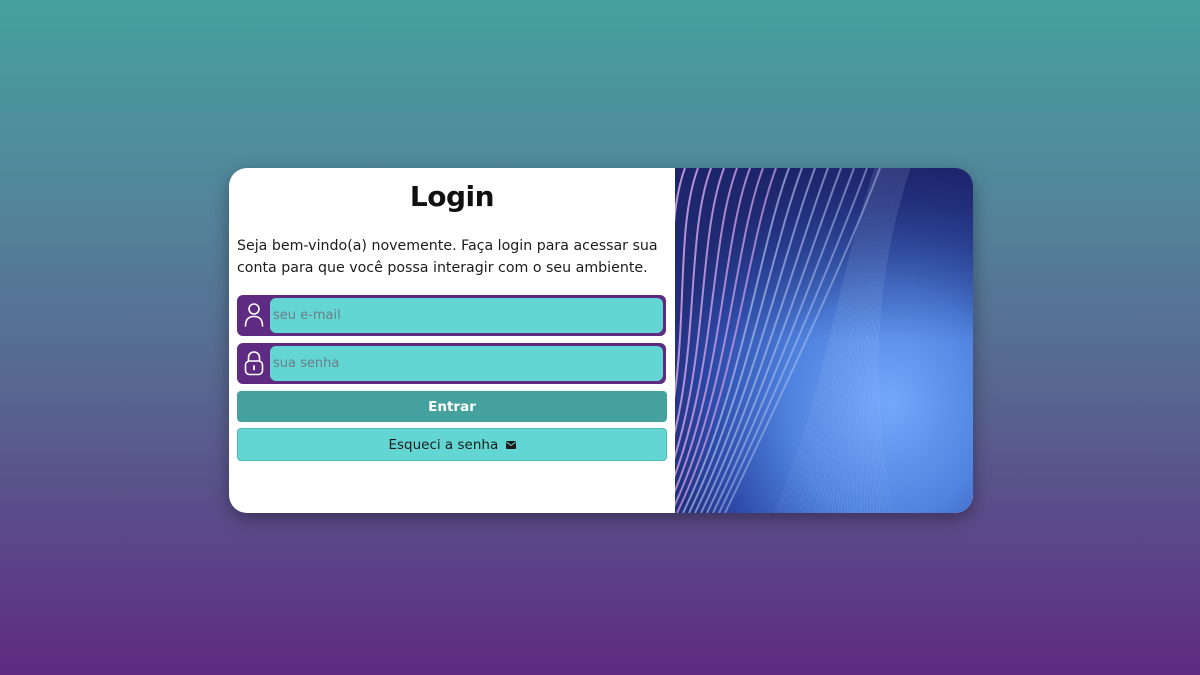 Image resolution: width=1200 pixels, height=675 pixels. Describe the element at coordinates (510, 445) in the screenshot. I see `envelope-icon` at that location.